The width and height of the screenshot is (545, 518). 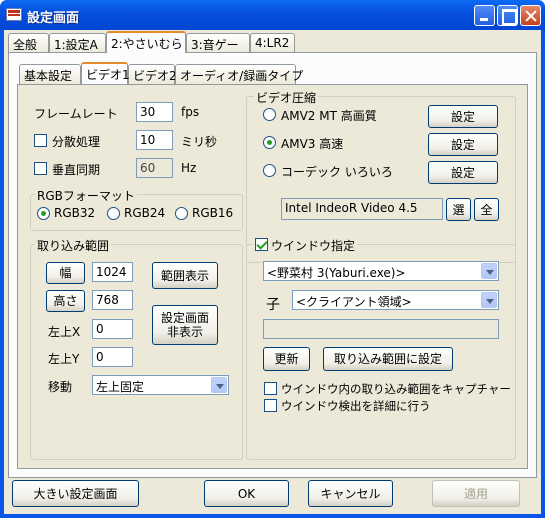 I want to click on height-input: 768, so click(x=112, y=300).